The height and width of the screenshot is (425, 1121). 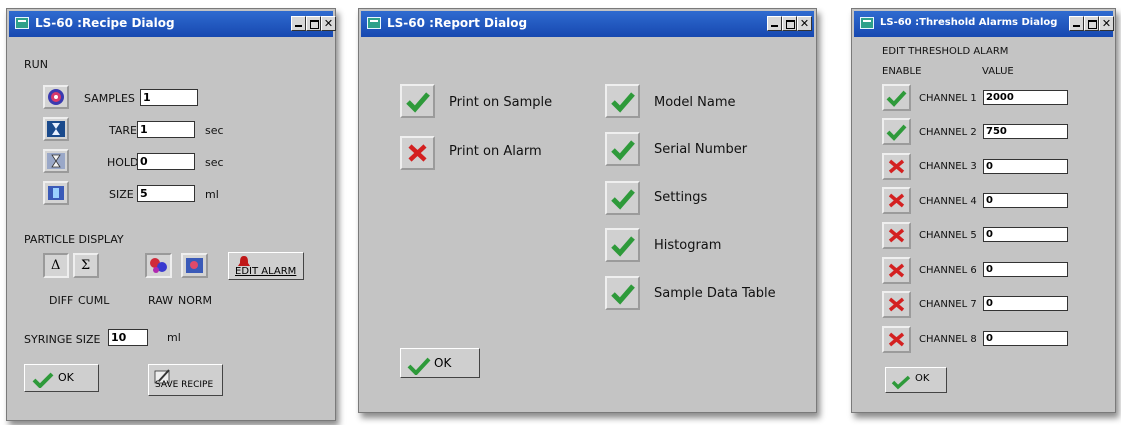 I want to click on report-titlebar: LS-60 :Report Dialog ✕, so click(x=587, y=24).